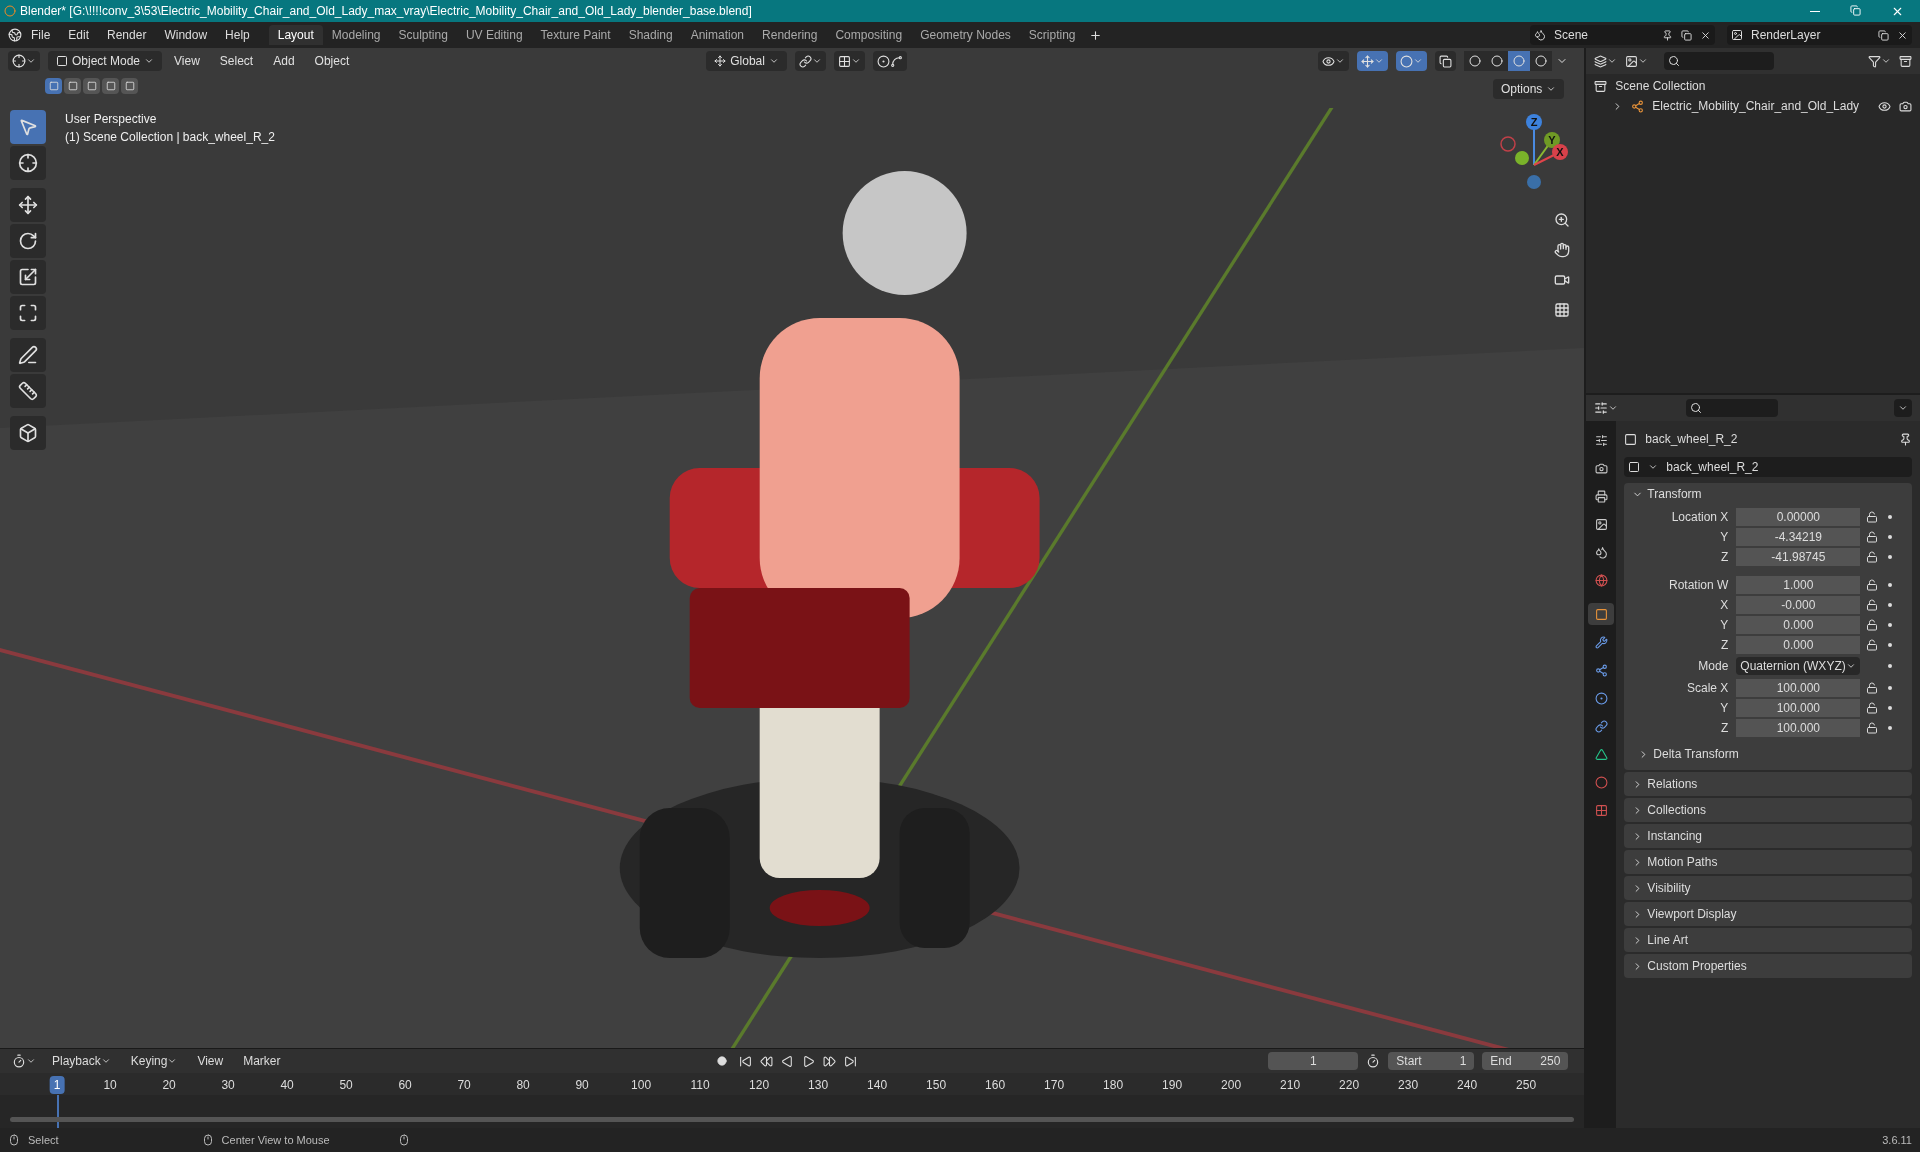 The width and height of the screenshot is (1920, 1152). What do you see at coordinates (1095, 35) in the screenshot?
I see `add-workspace-icon` at bounding box center [1095, 35].